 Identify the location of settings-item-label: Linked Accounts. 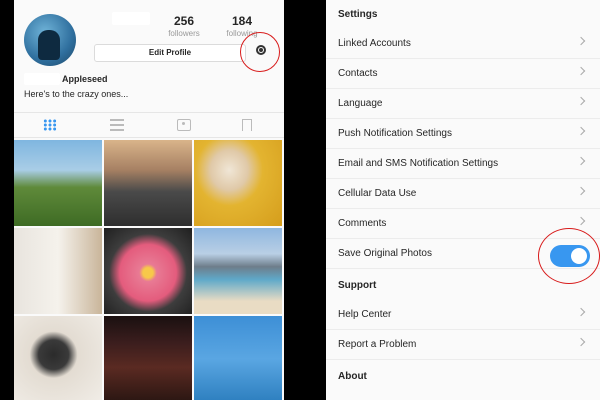
(374, 43).